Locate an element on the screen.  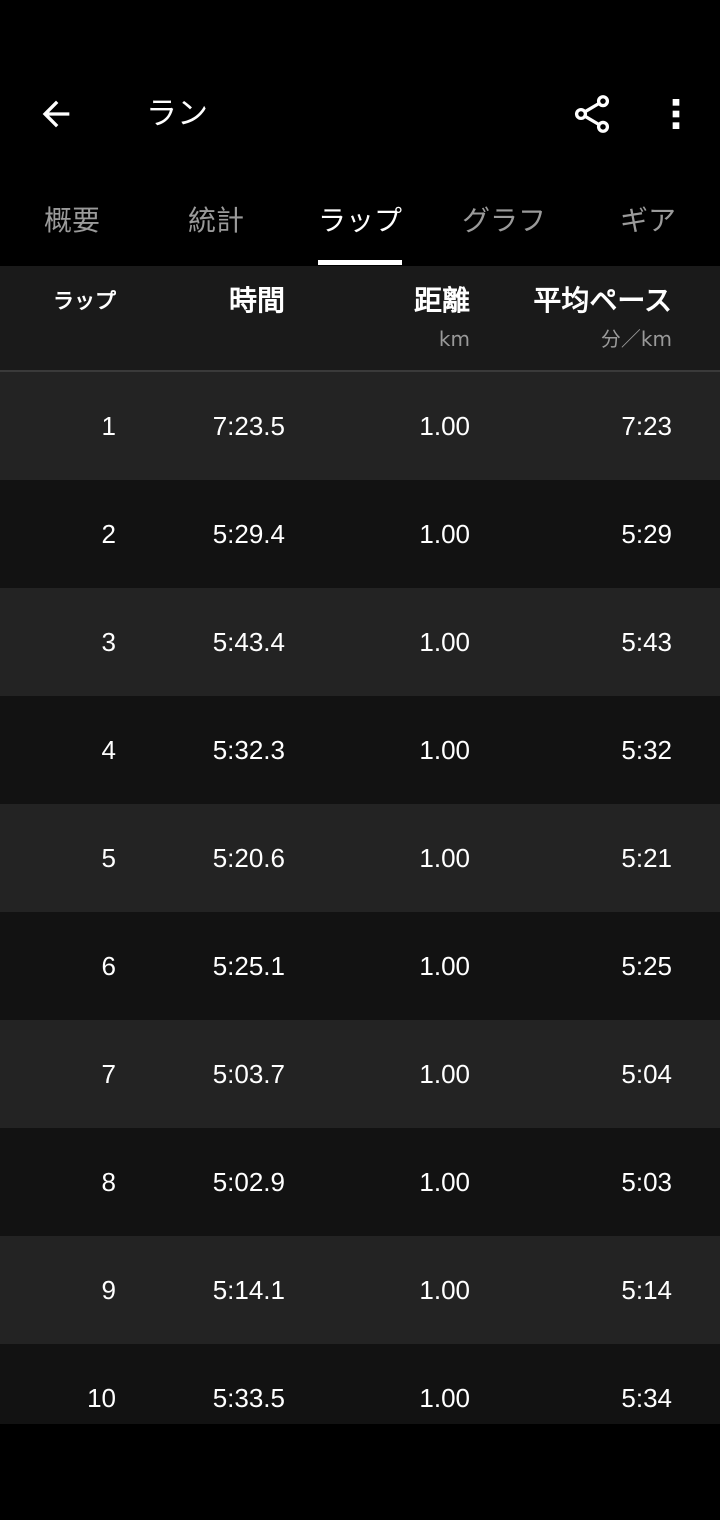
lap-time: 5:03.7 is located at coordinates (248, 1074).